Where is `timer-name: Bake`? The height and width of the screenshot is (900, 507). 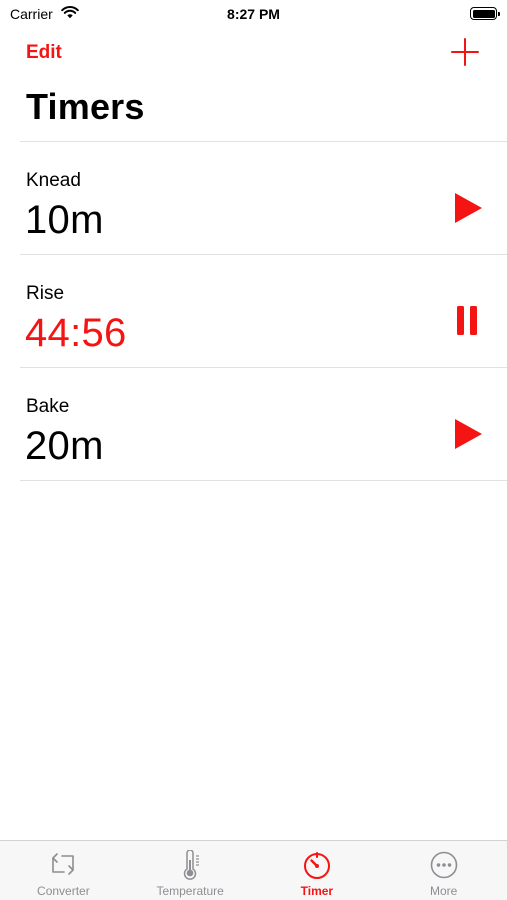
timer-name: Bake is located at coordinates (48, 406).